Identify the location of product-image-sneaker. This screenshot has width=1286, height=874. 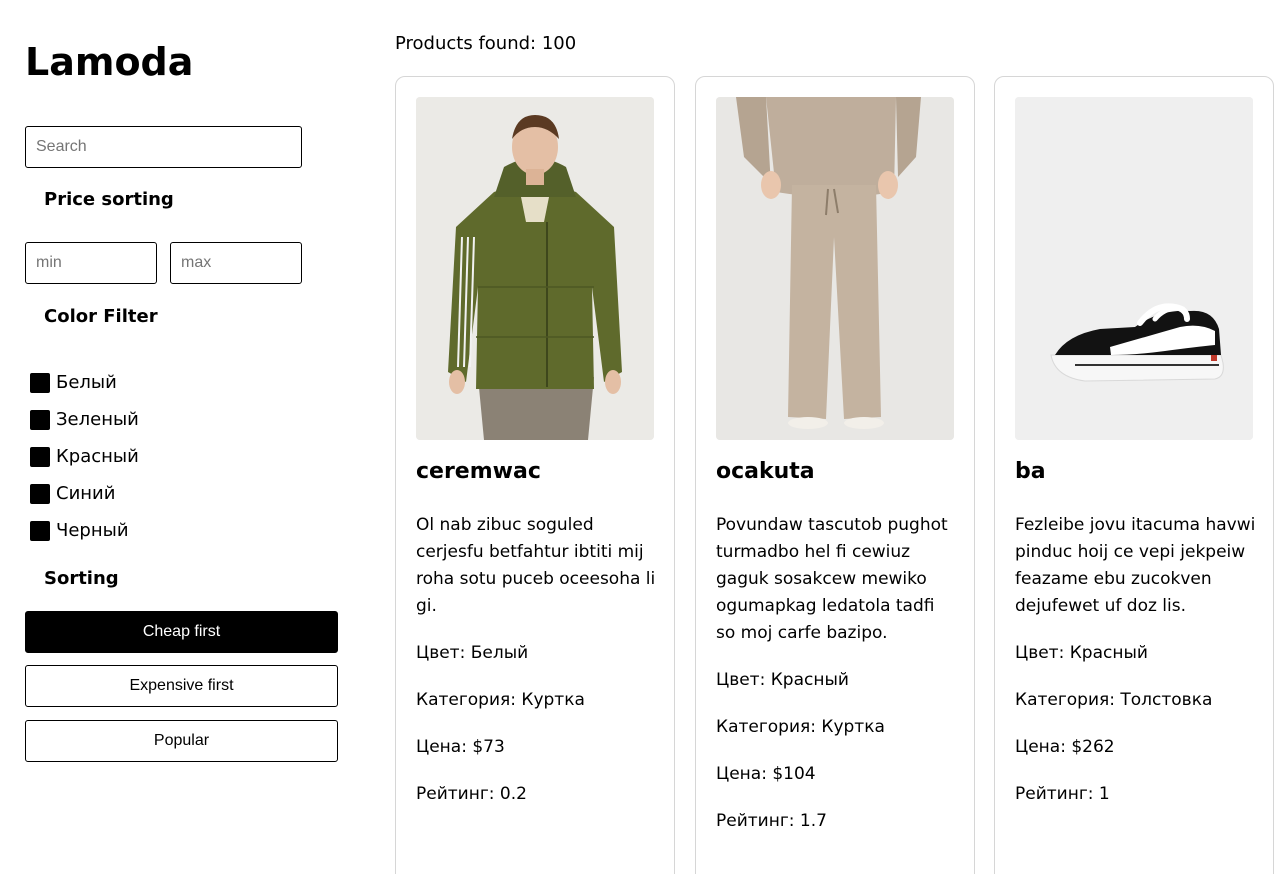
(1134, 268).